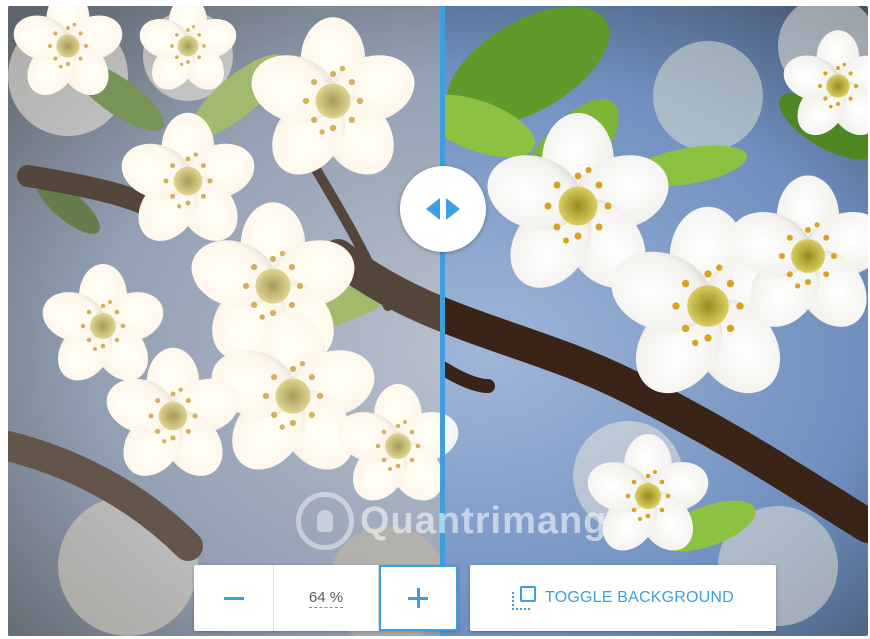 This screenshot has height=639, width=870. I want to click on zoom-out-button, so click(234, 598).